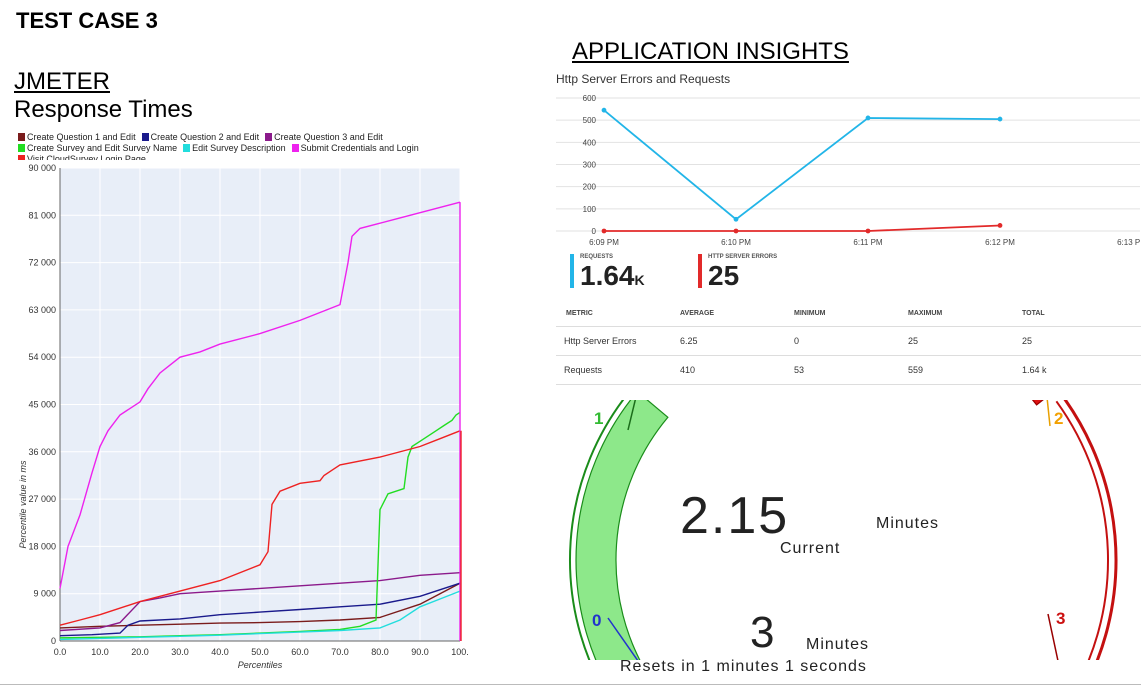 Image resolution: width=1141 pixels, height=687 pixels. What do you see at coordinates (60, 652) in the screenshot?
I see `x-tick-label: 0.0` at bounding box center [60, 652].